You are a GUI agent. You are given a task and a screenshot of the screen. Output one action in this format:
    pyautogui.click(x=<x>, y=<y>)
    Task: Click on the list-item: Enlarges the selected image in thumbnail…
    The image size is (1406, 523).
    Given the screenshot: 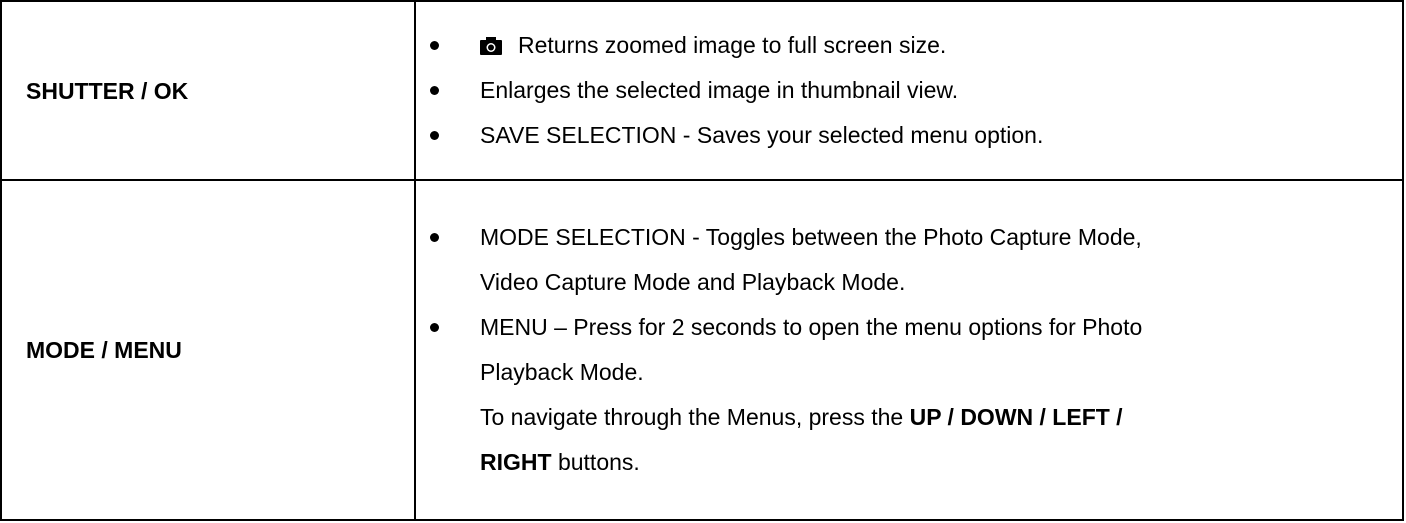 What is the action you would take?
    pyautogui.click(x=909, y=90)
    